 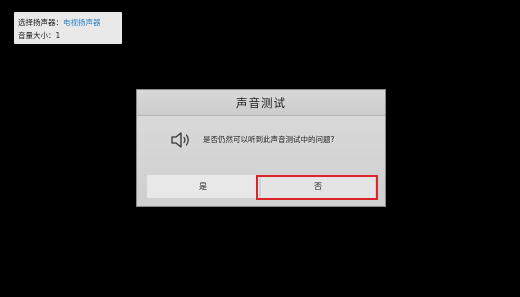 What do you see at coordinates (82, 22) in the screenshot?
I see `speaker-selection-value: 电视扬声器` at bounding box center [82, 22].